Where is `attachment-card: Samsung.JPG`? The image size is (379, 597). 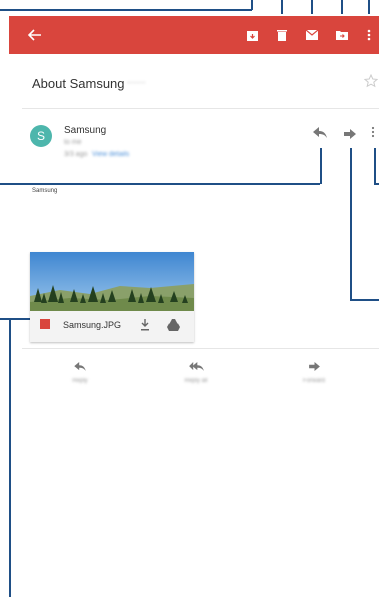 attachment-card: Samsung.JPG is located at coordinates (112, 297).